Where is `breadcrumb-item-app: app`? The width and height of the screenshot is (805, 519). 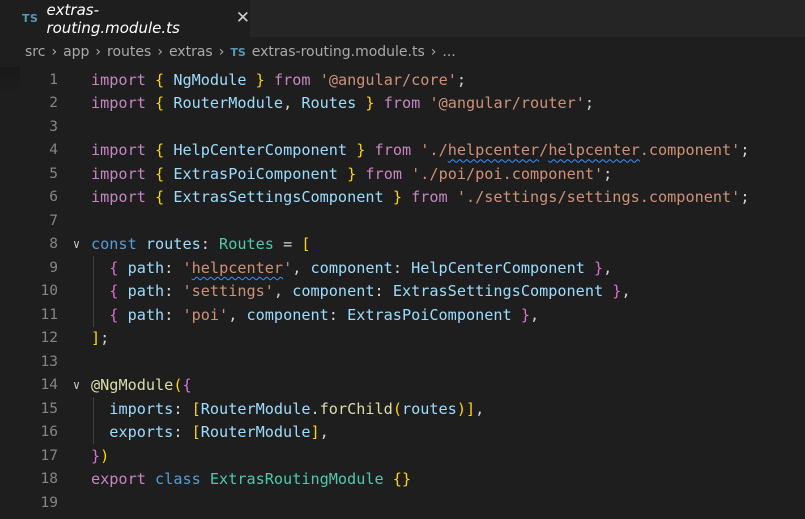
breadcrumb-item-app: app is located at coordinates (76, 52).